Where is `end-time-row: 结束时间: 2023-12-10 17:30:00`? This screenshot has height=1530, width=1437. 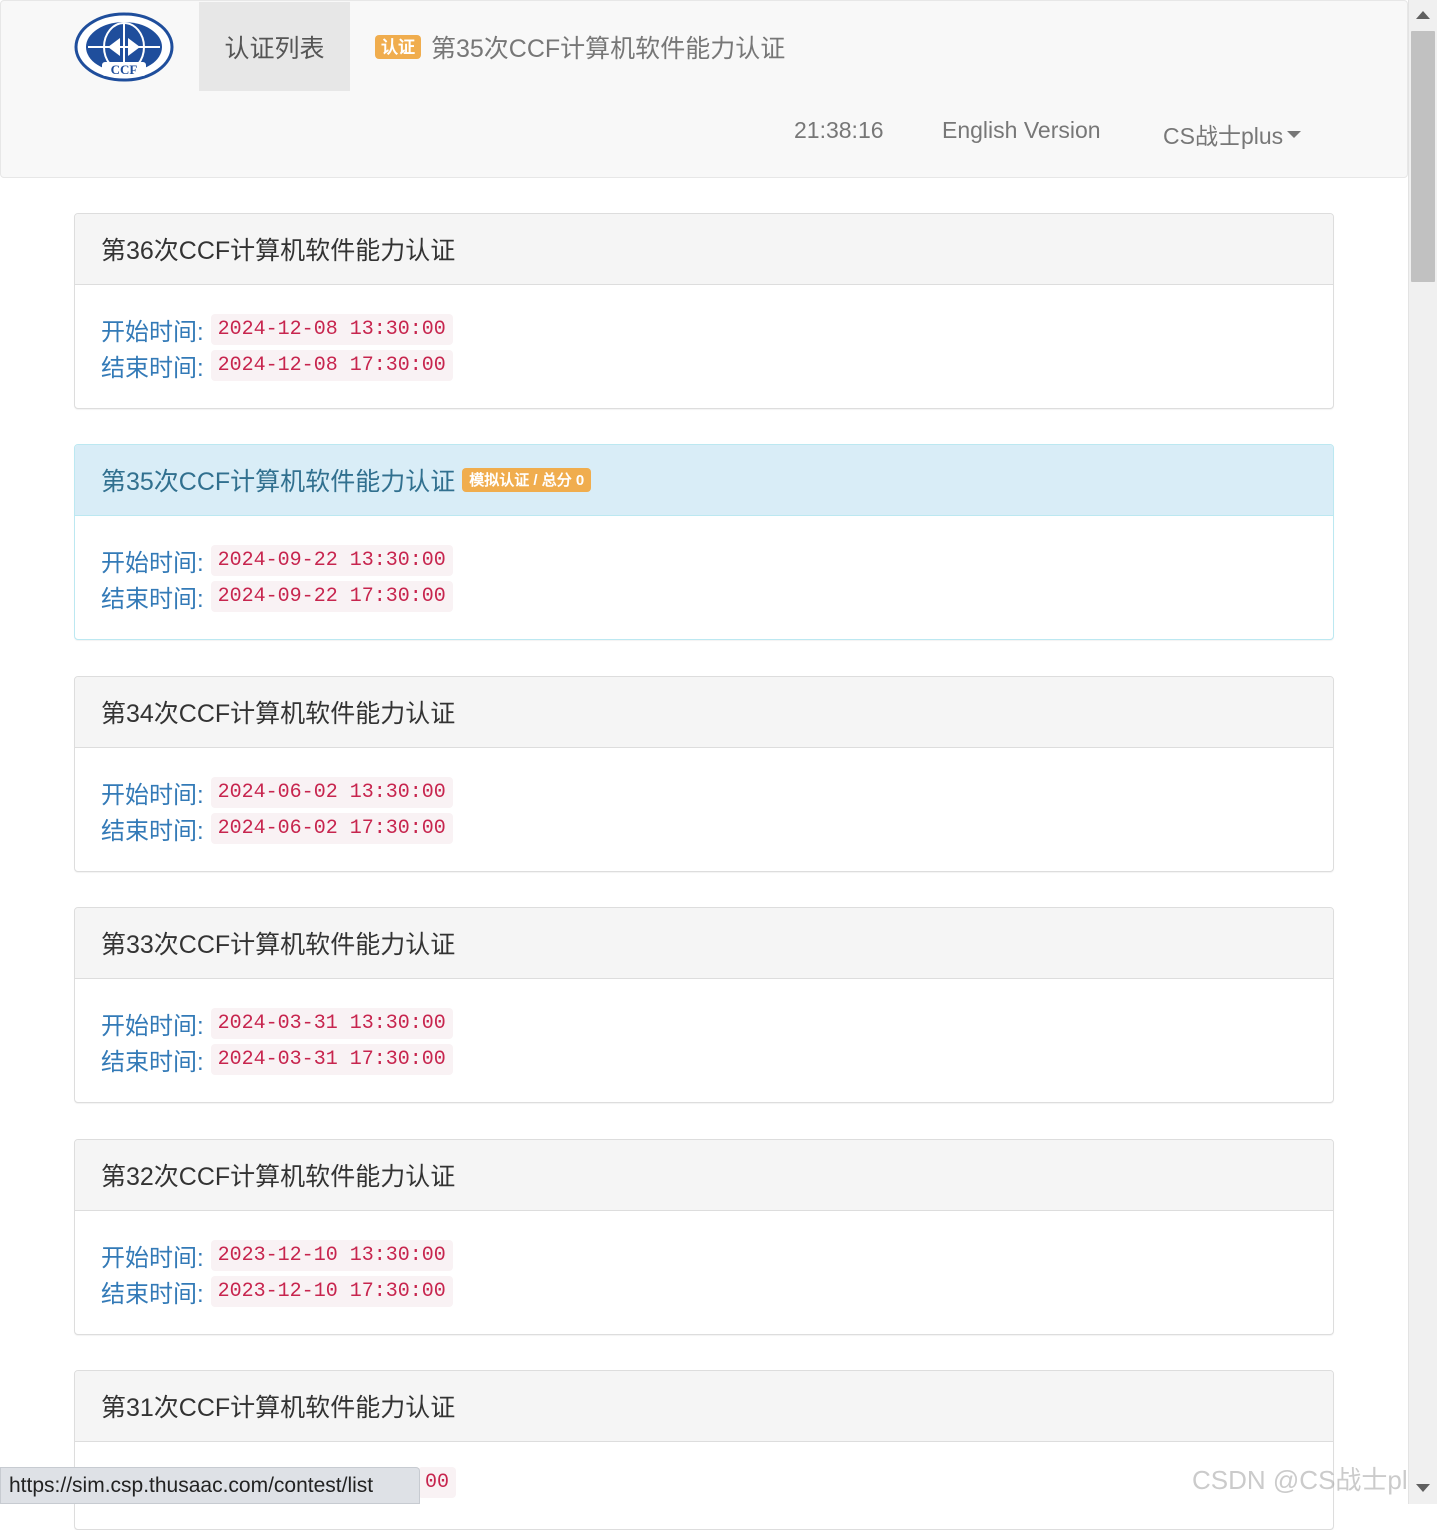 end-time-row: 结束时间: 2023-12-10 17:30:00 is located at coordinates (717, 1291).